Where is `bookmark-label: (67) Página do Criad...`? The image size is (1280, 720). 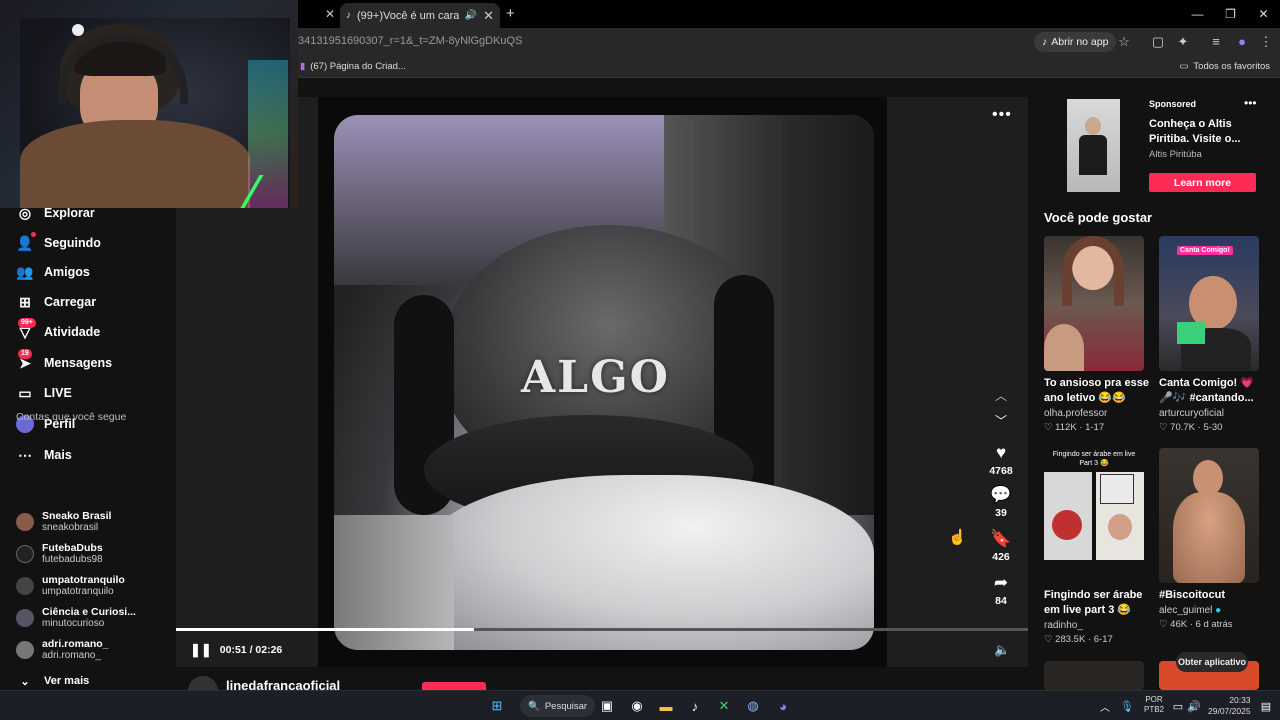
bookmark-label: (67) Página do Criad... is located at coordinates (358, 66).